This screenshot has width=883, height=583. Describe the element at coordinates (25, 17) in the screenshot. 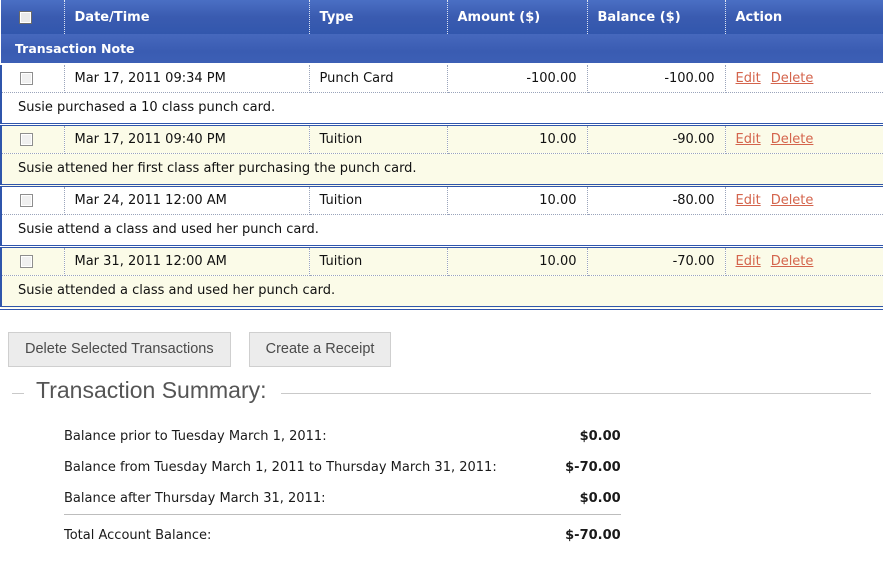

I see `select-all-checkbox` at that location.